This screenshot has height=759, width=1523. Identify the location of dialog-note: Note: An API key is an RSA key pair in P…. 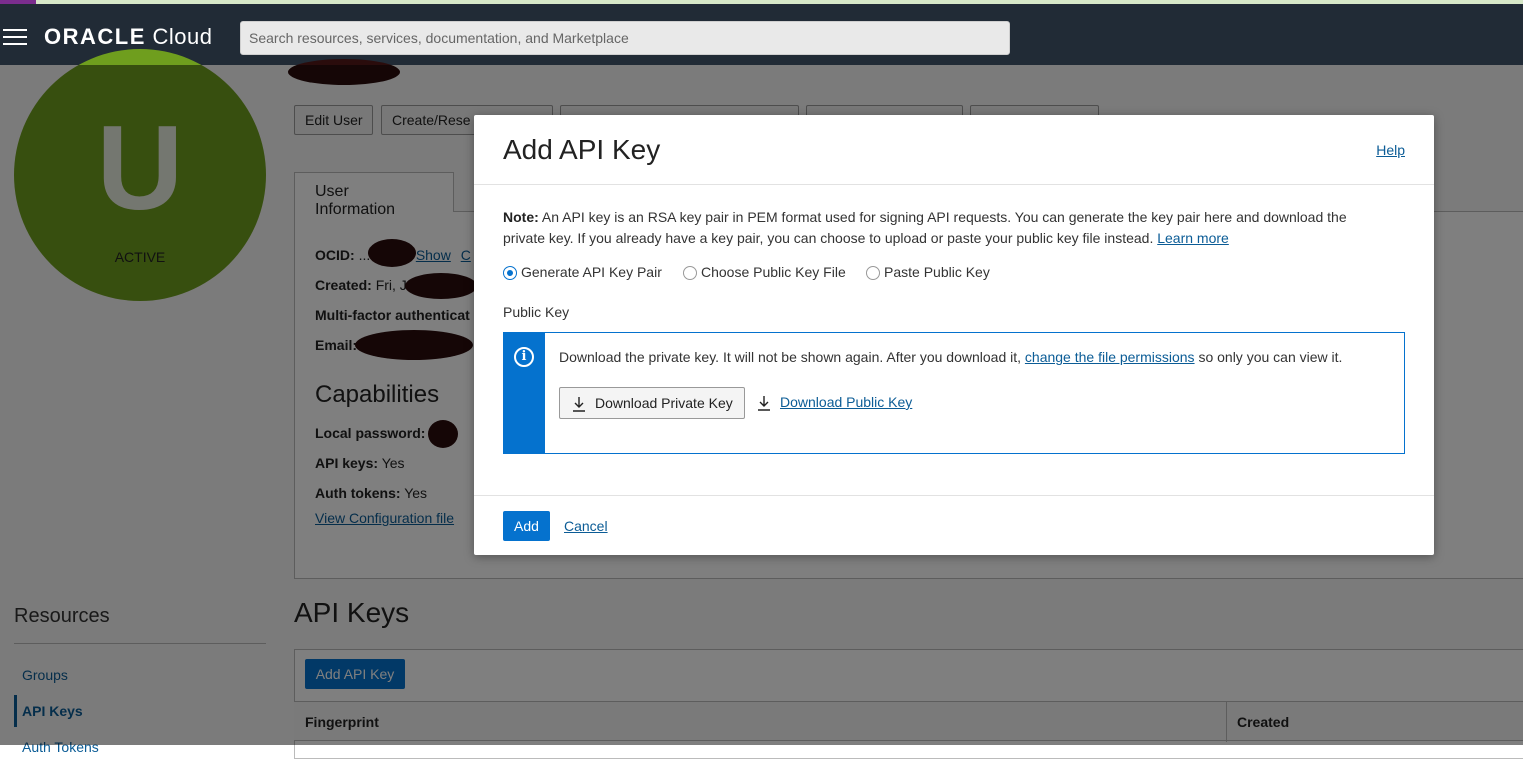
(943, 228).